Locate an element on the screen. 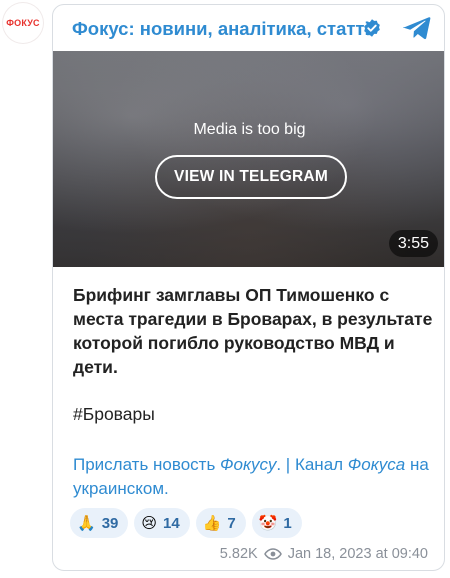 The height and width of the screenshot is (578, 450). reactions-bar: 🙏 39 😢 14 👍 7 🤡 1 is located at coordinates (186, 523).